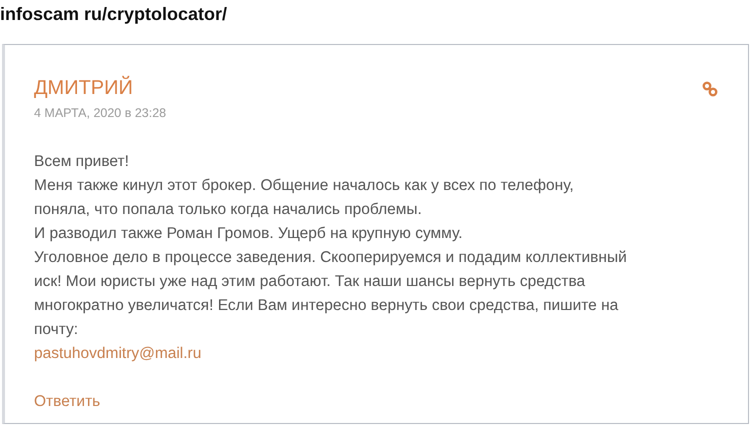  I want to click on reply-link: Ответить, so click(67, 402).